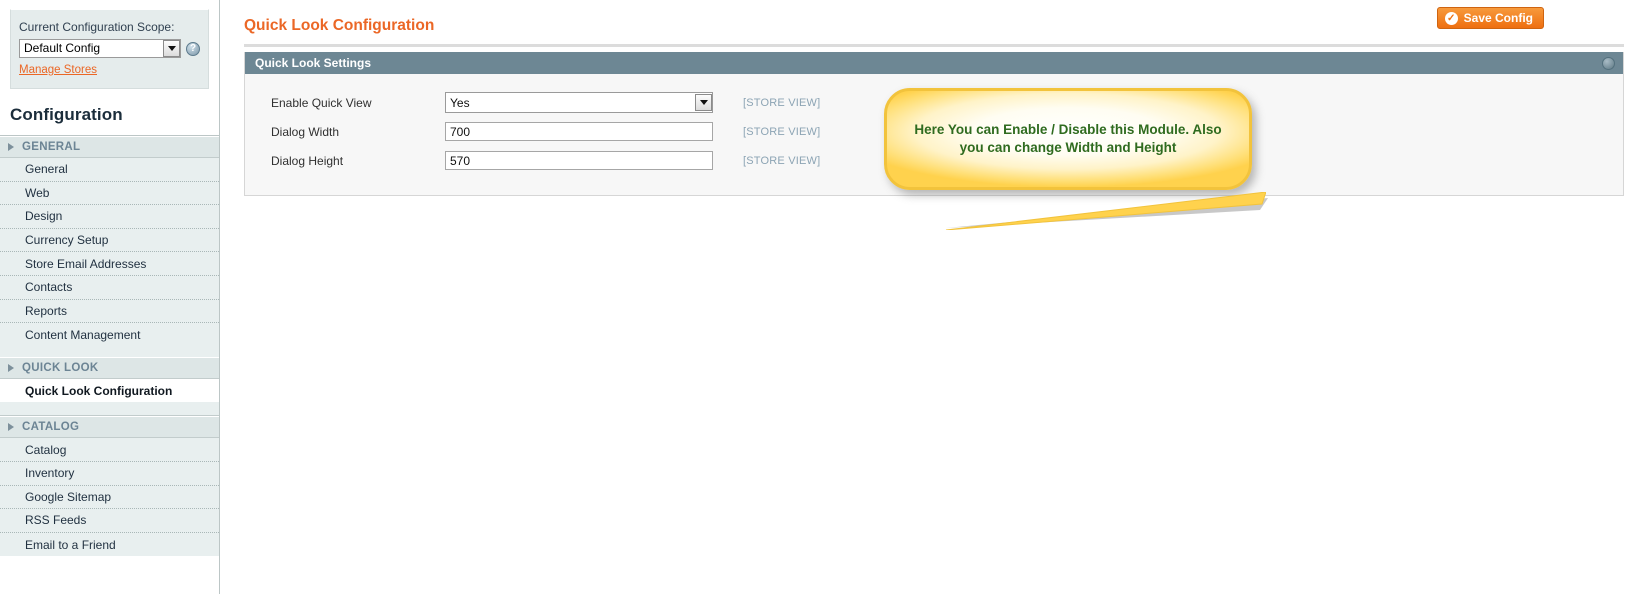 The width and height of the screenshot is (1644, 594). I want to click on scope-row: Default Config ?, so click(109, 48).